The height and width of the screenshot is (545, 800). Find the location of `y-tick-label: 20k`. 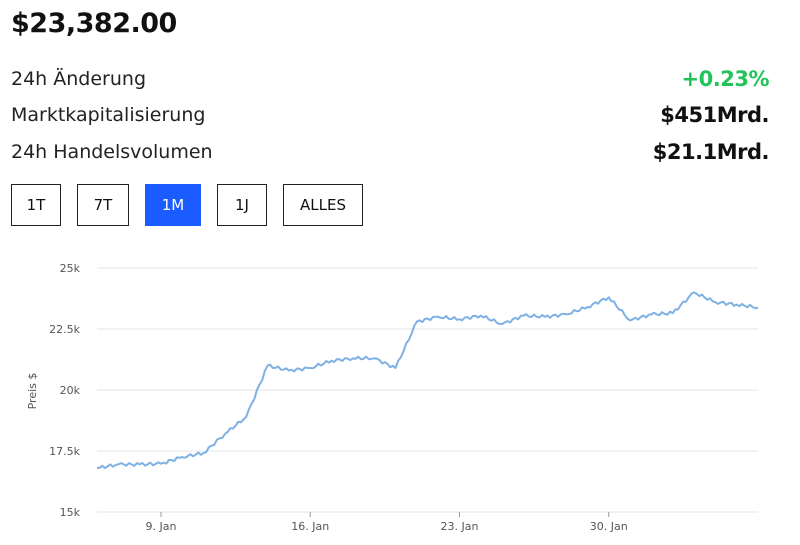

y-tick-label: 20k is located at coordinates (70, 390).